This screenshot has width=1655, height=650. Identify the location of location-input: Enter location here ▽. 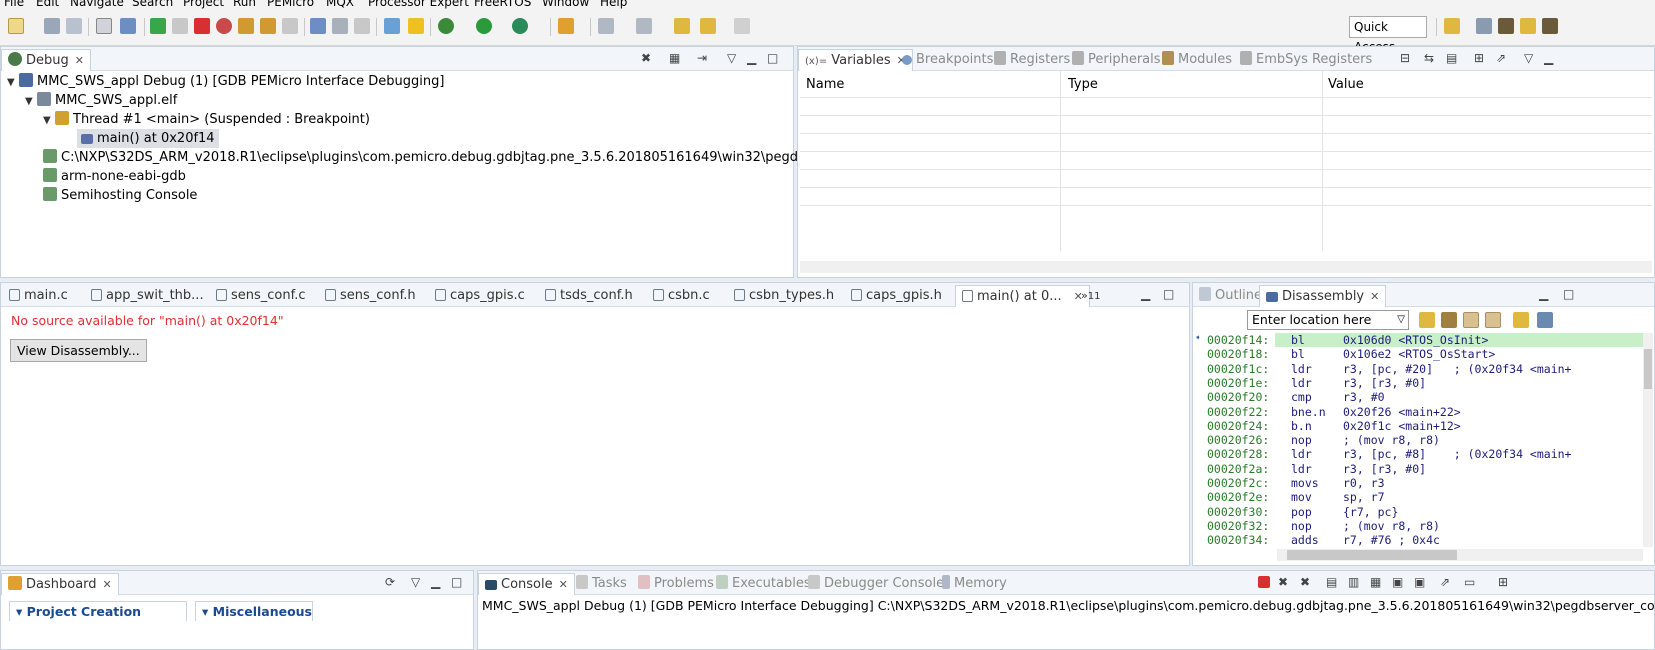
(1328, 320).